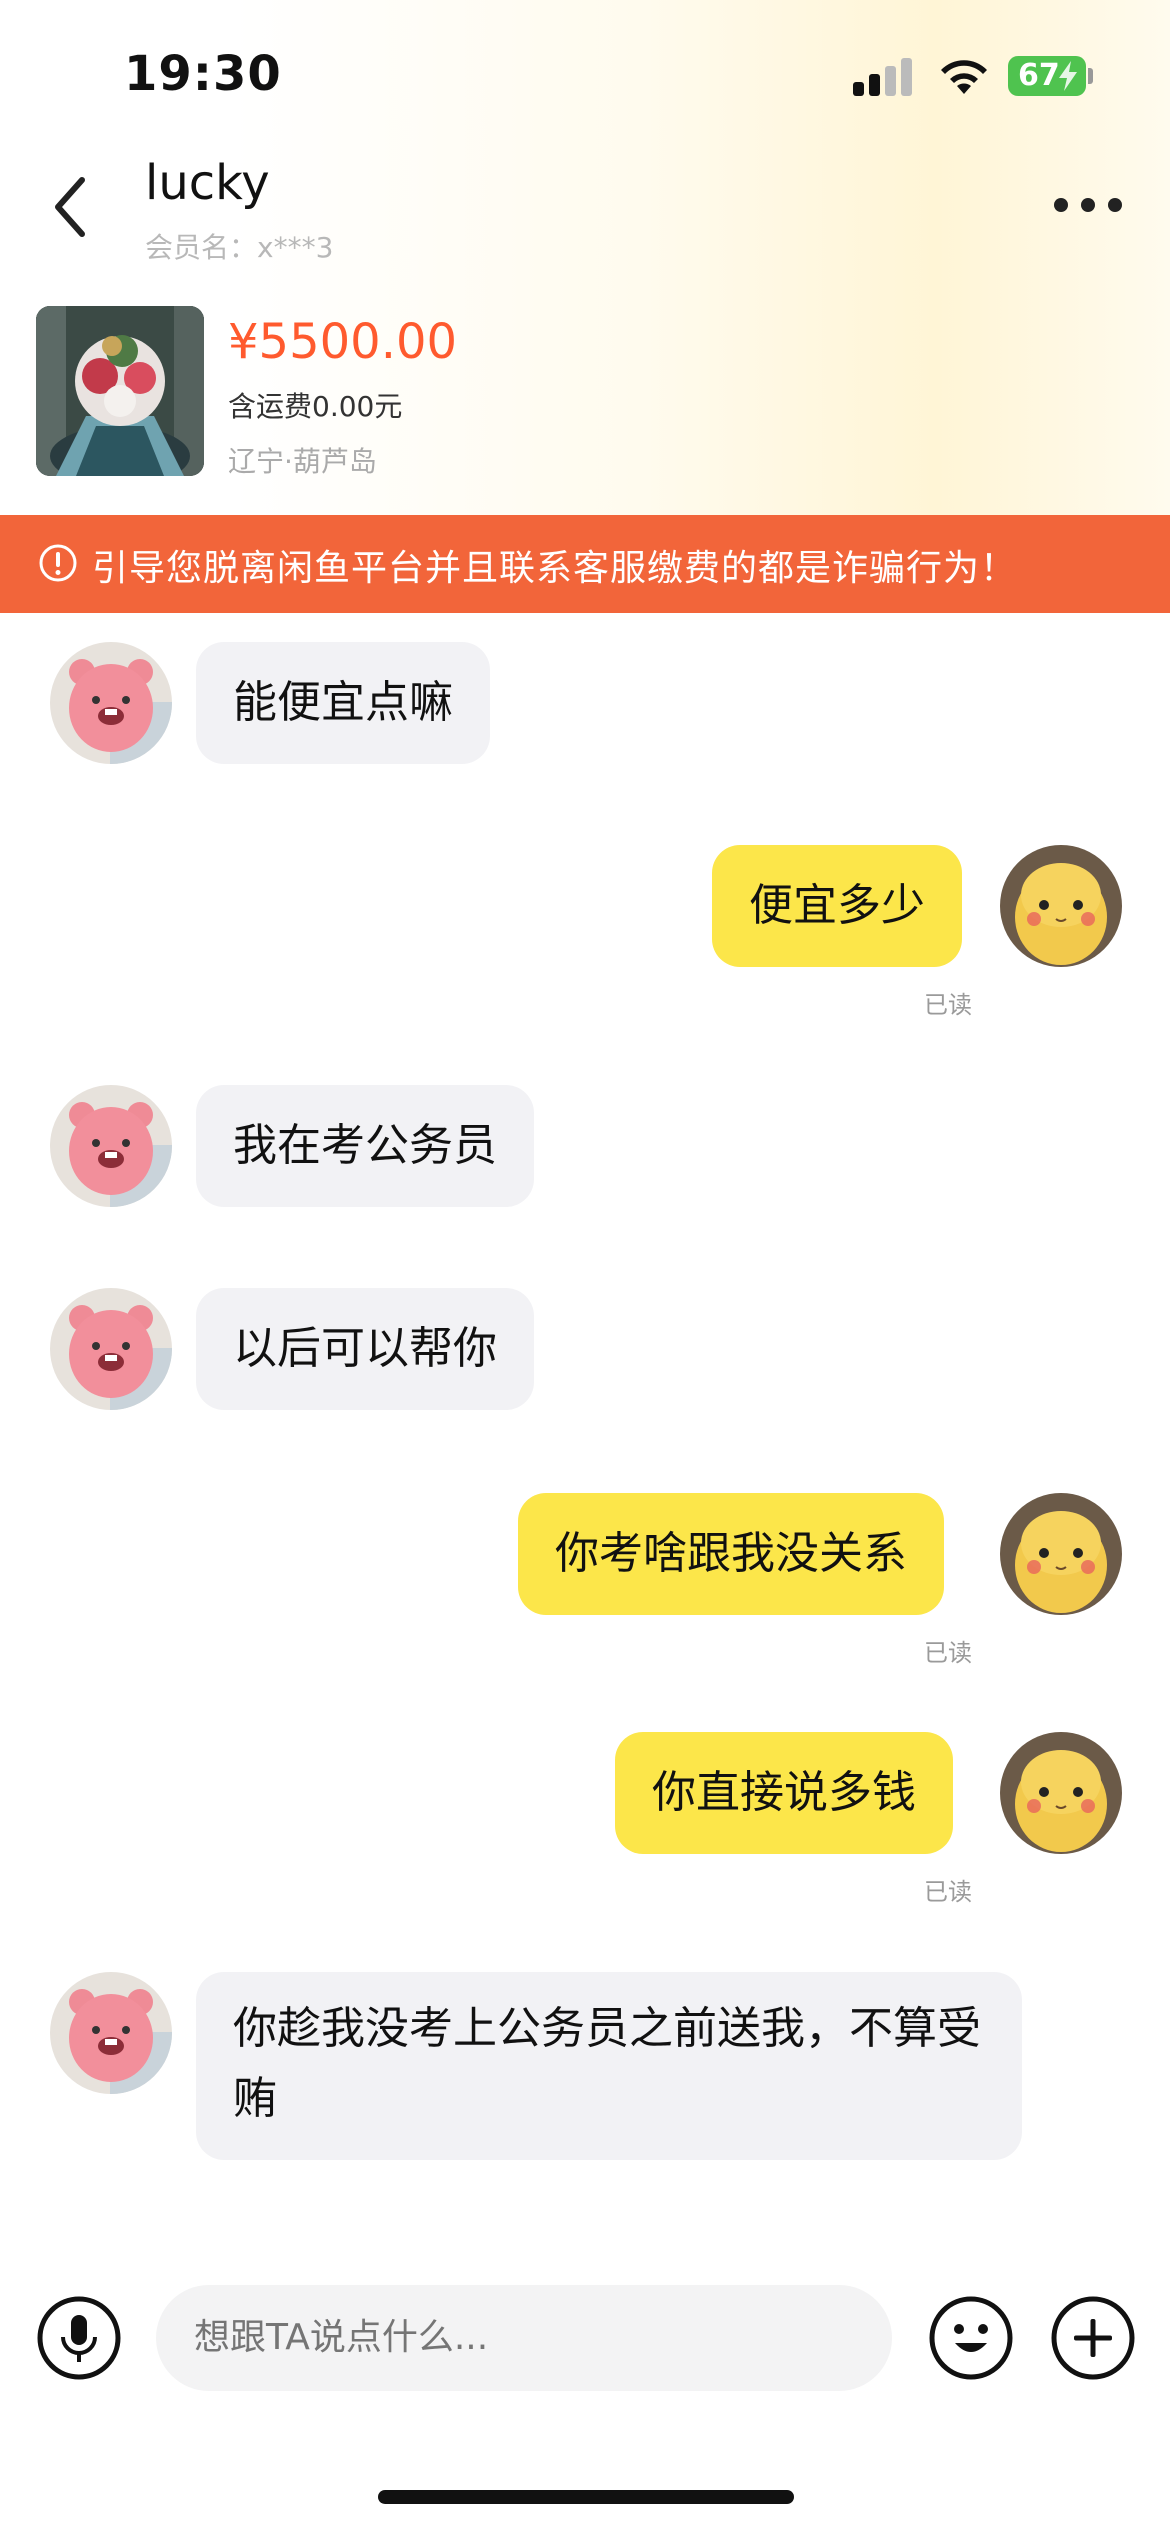 This screenshot has width=1170, height=2532. I want to click on message-bubble-incoming: 能便宜点嘛, so click(343, 703).